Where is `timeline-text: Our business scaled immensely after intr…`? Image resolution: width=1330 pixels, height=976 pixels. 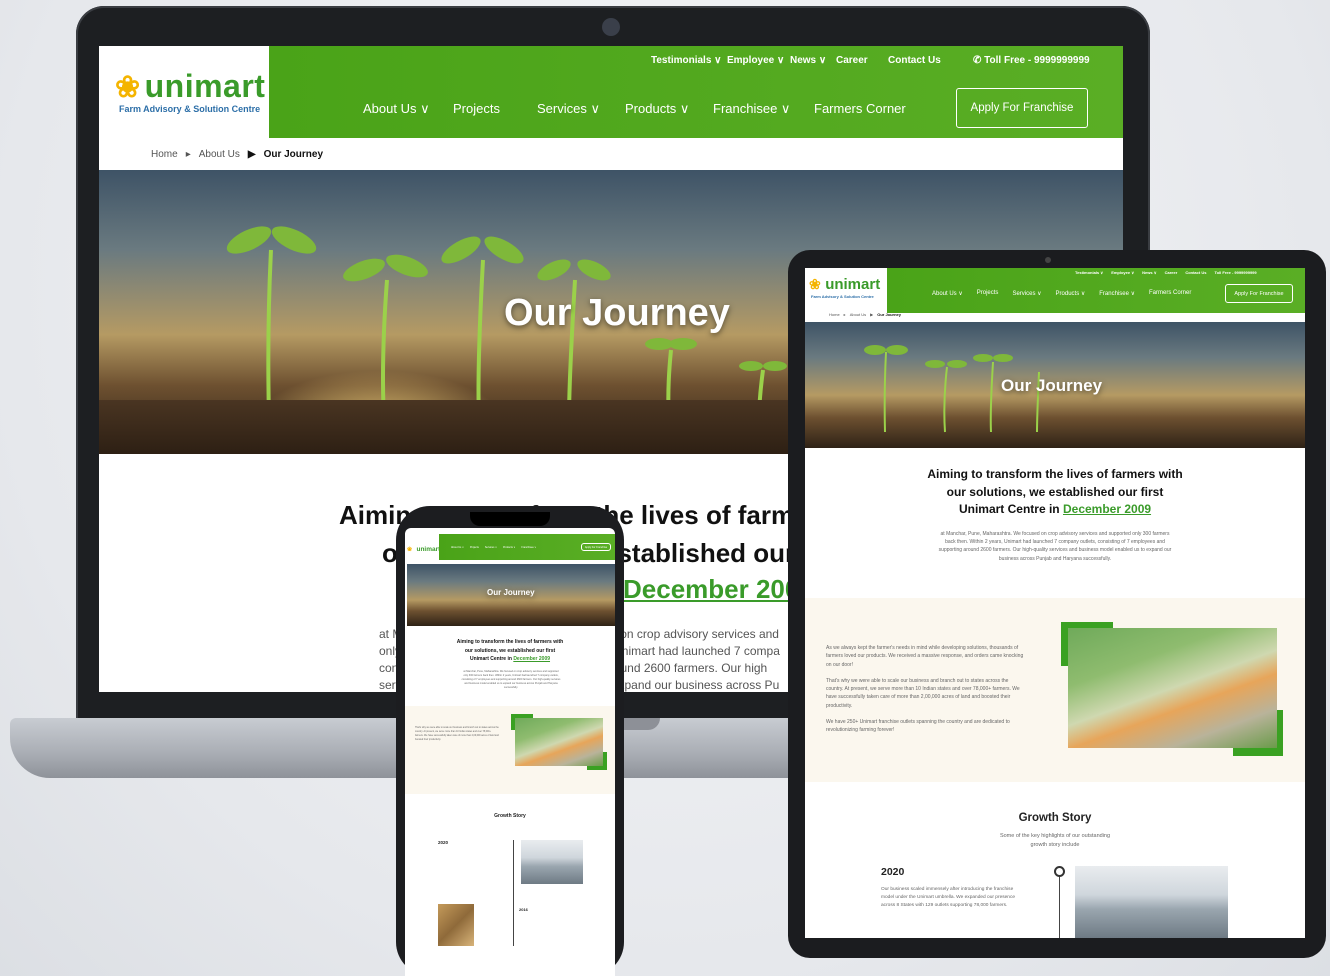
timeline-text: Our business scaled immensely after intr… is located at coordinates (948, 897).